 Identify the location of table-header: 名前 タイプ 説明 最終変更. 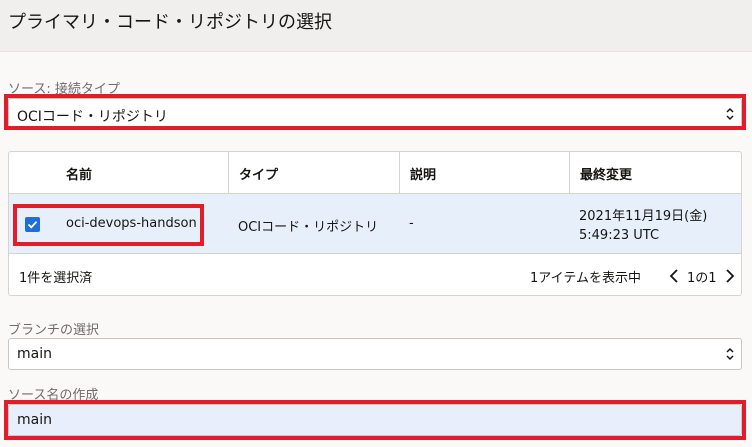
(375, 173).